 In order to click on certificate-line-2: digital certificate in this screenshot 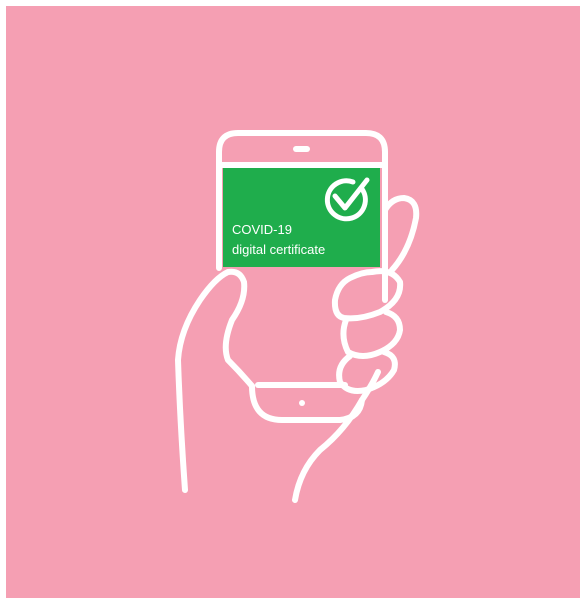, I will do `click(279, 249)`.